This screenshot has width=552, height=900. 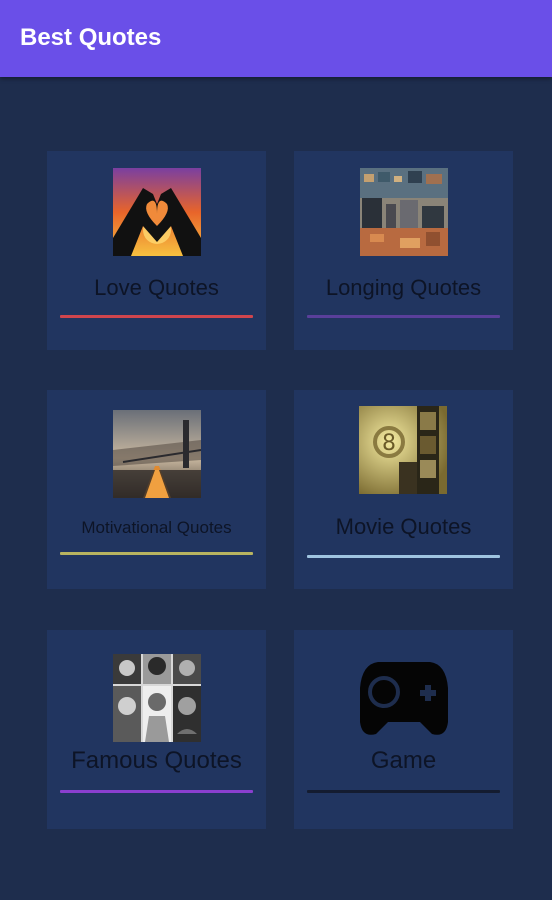 I want to click on card-love-quotes: Love Quotes, so click(x=156, y=250).